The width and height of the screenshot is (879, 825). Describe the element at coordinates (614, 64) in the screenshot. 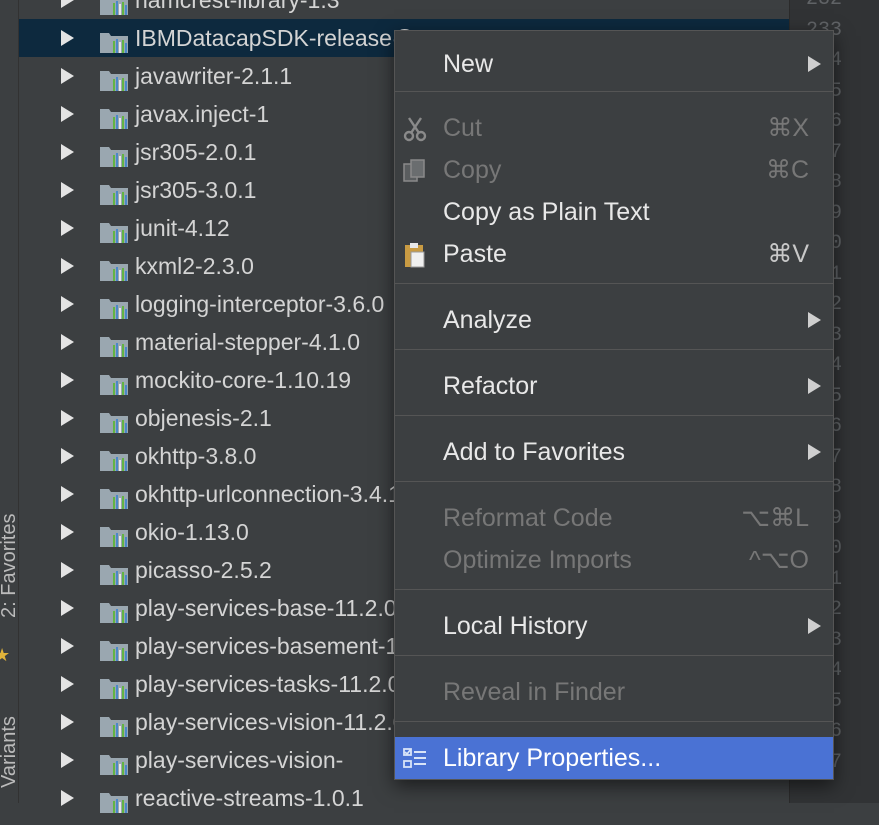

I see `menu-item-new: New` at that location.